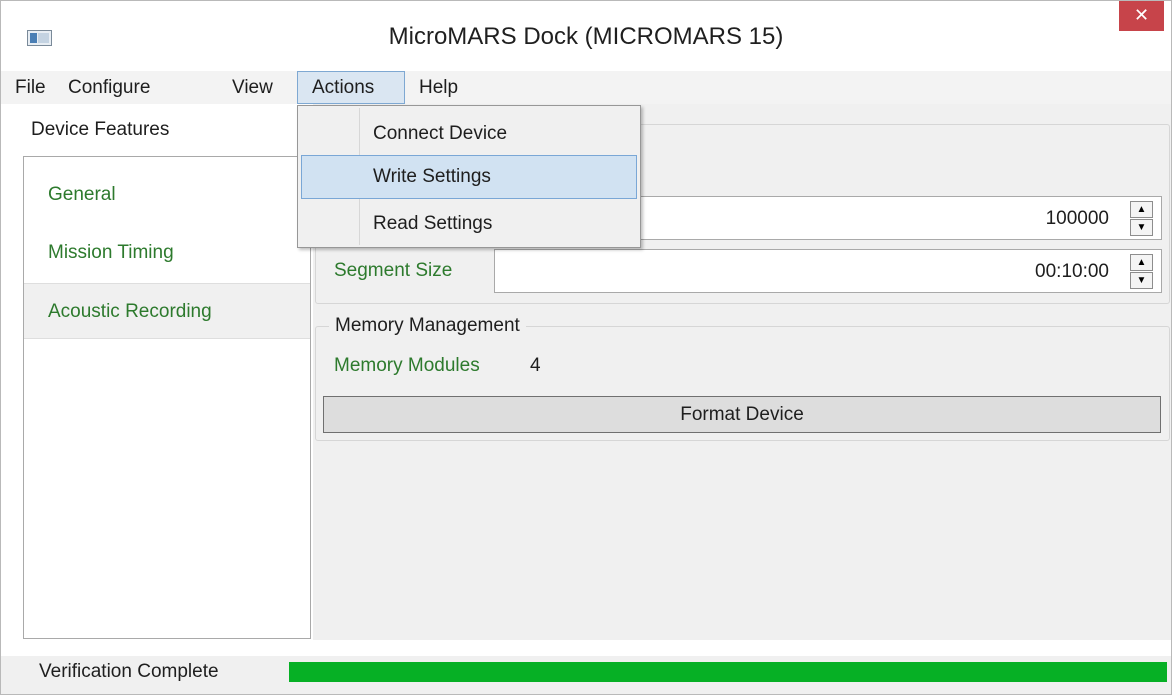  Describe the element at coordinates (447, 87) in the screenshot. I see `menu-help: Help` at that location.